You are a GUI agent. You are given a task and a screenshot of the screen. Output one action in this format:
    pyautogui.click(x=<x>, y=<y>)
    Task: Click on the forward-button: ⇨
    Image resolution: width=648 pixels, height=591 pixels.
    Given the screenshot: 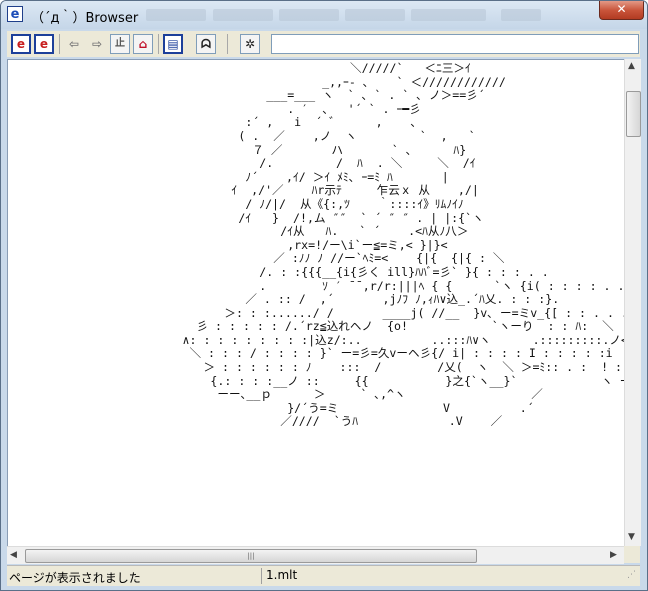 What is the action you would take?
    pyautogui.click(x=97, y=44)
    